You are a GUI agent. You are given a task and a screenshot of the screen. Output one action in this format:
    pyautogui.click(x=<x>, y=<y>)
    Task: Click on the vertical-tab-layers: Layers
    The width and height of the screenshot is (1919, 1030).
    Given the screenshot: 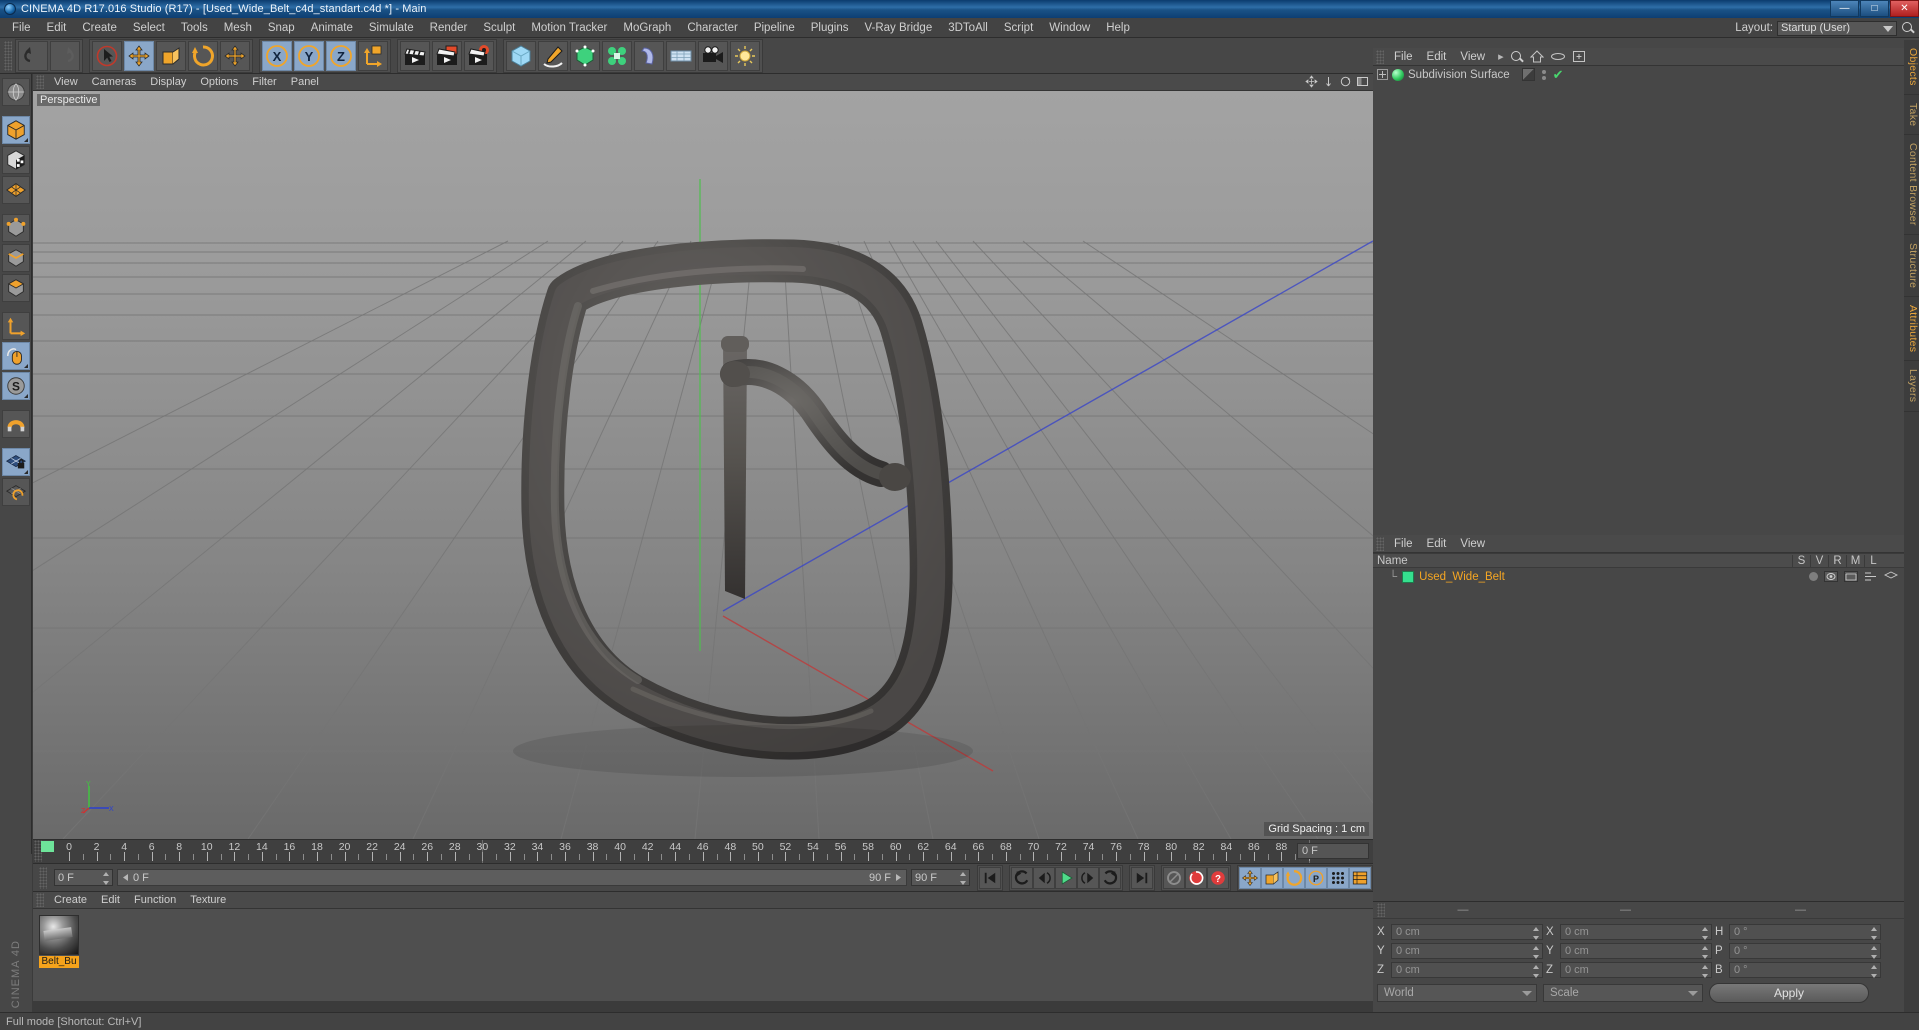 What is the action you would take?
    pyautogui.click(x=1911, y=386)
    